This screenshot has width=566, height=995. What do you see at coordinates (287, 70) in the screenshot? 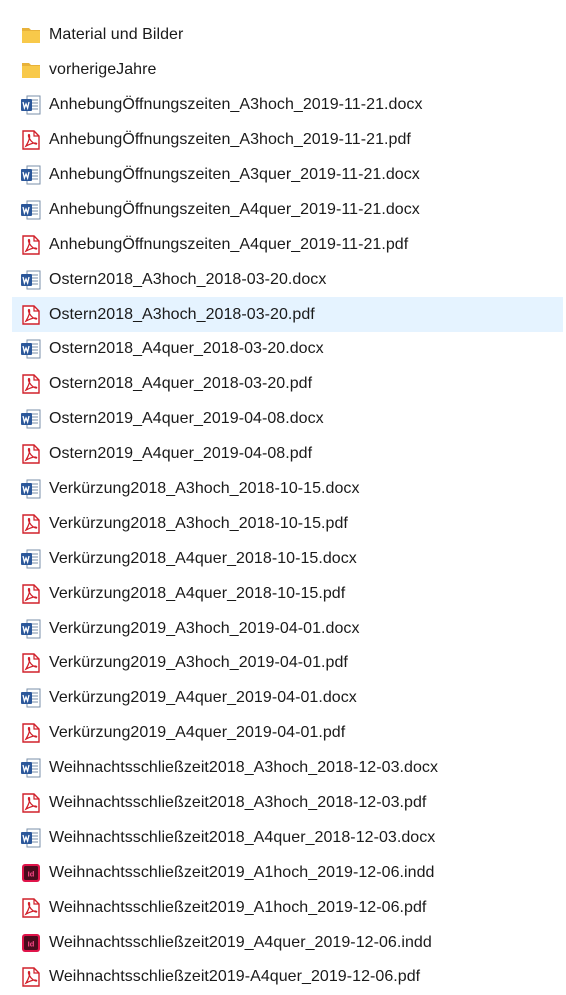
I see `file-list-item: vorherigeJahre` at bounding box center [287, 70].